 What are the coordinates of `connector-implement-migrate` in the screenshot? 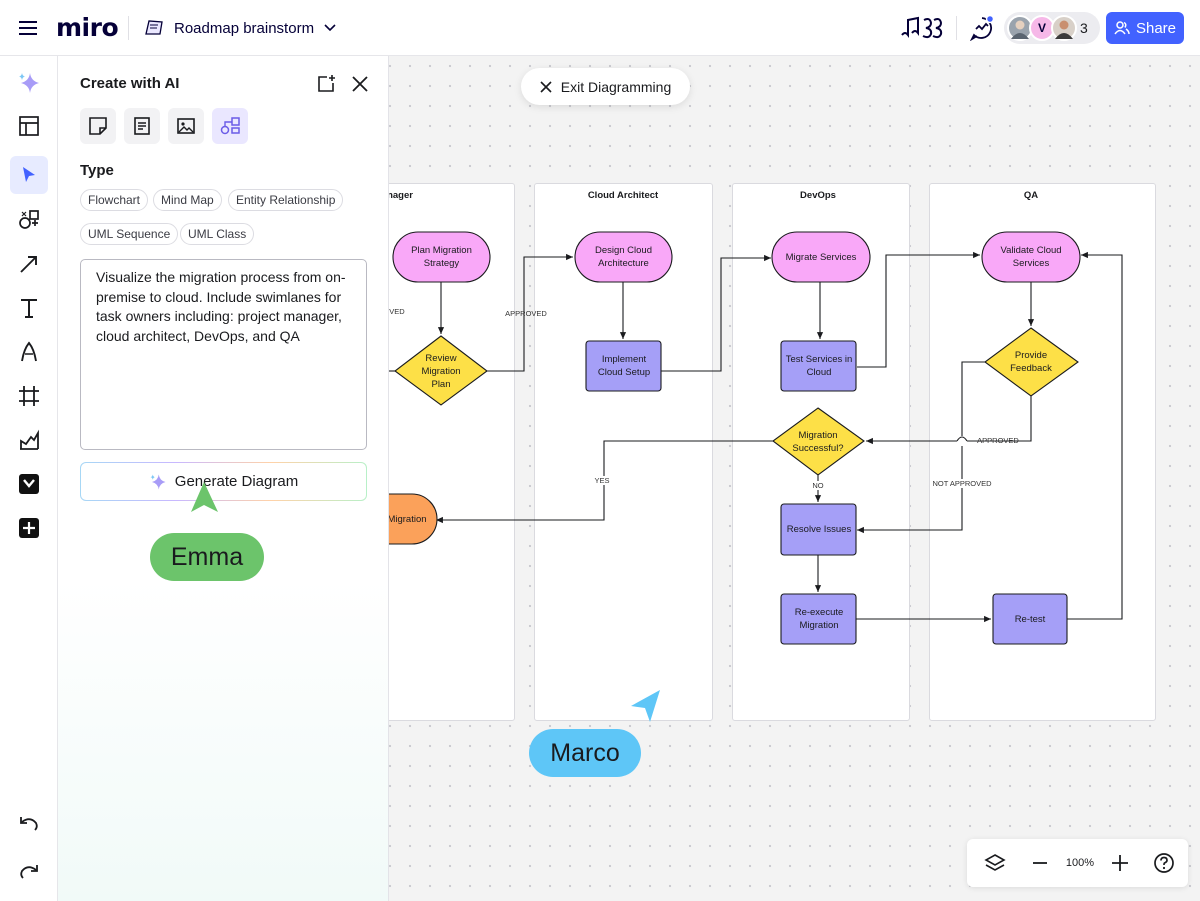 It's located at (716, 313).